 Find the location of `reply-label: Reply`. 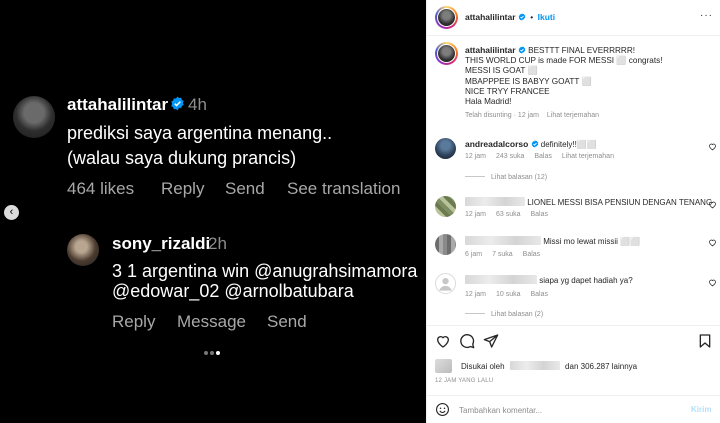

reply-label: Reply is located at coordinates (134, 321).